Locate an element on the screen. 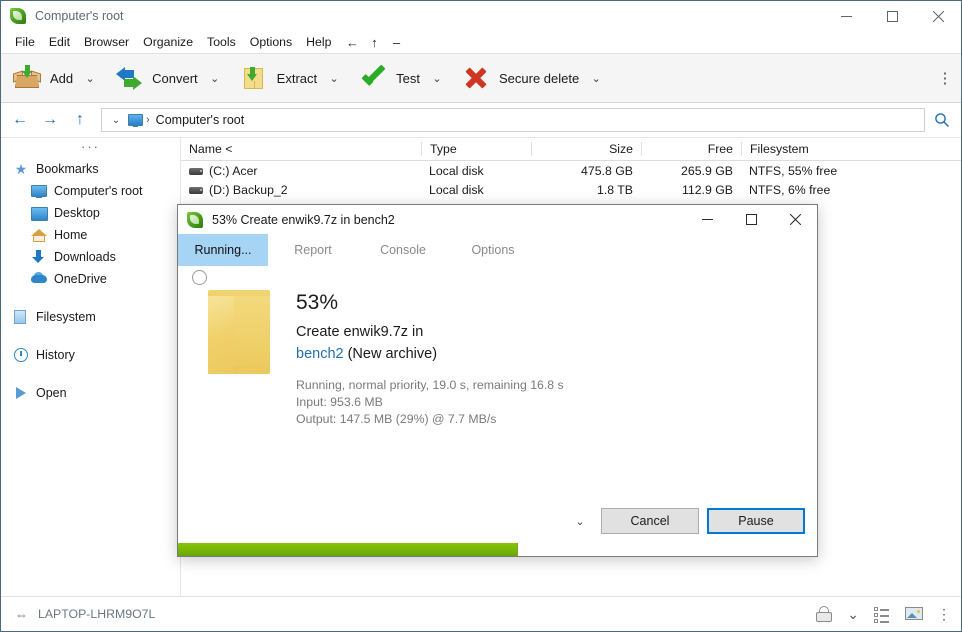  secure-delete-button-label: Secure delete is located at coordinates (539, 78).